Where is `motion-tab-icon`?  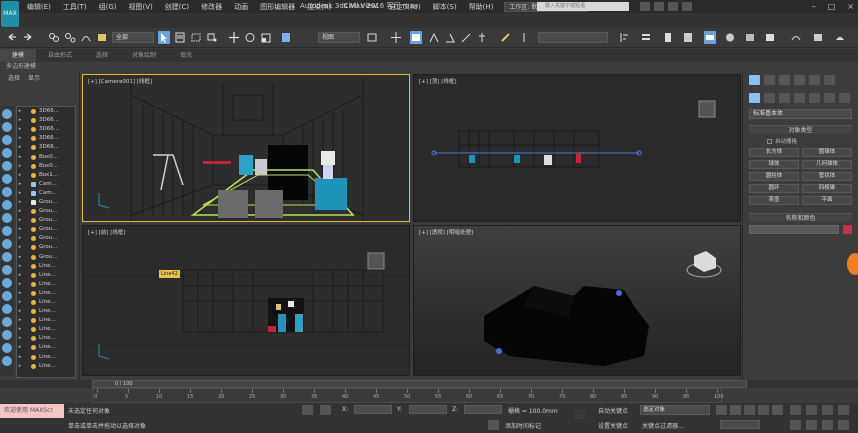 motion-tab-icon is located at coordinates (799, 80).